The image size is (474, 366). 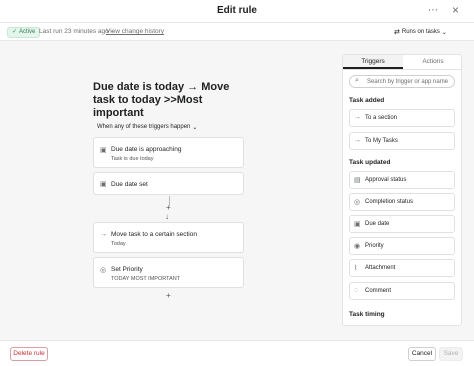 I want to click on trigger-option: → To My Tasks, so click(x=402, y=141).